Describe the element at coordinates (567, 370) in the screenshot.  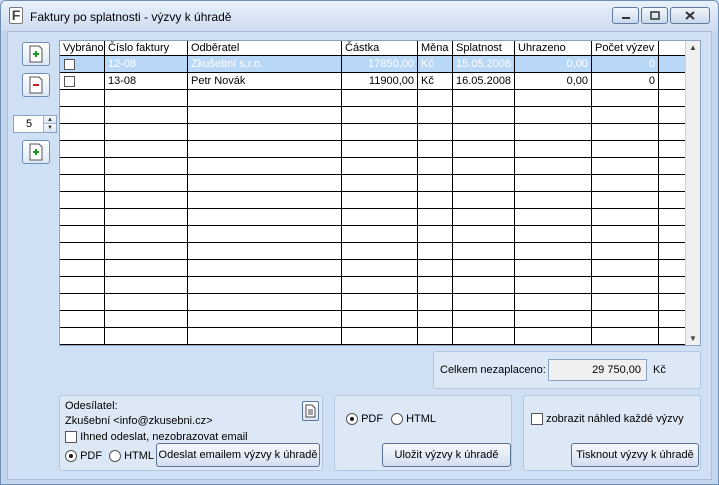
I see `total-panel: Celkem nezaplaceno: 29 750,00 Kč` at that location.